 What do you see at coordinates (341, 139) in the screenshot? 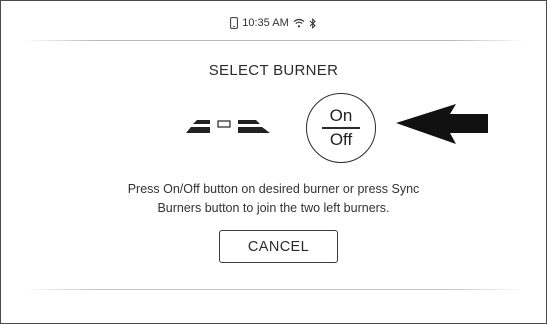
I see `off-label: Off` at bounding box center [341, 139].